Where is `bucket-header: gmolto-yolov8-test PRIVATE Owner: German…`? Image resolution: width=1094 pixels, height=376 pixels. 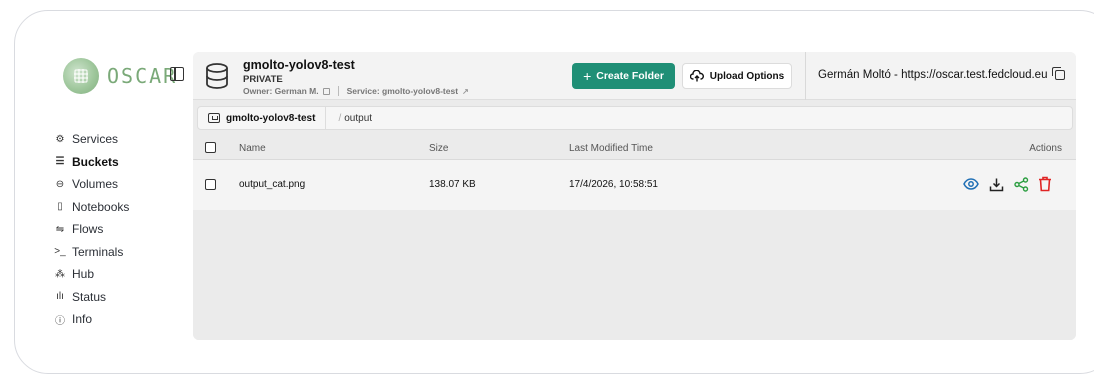
bucket-header: gmolto-yolov8-test PRIVATE Owner: German… is located at coordinates (634, 76).